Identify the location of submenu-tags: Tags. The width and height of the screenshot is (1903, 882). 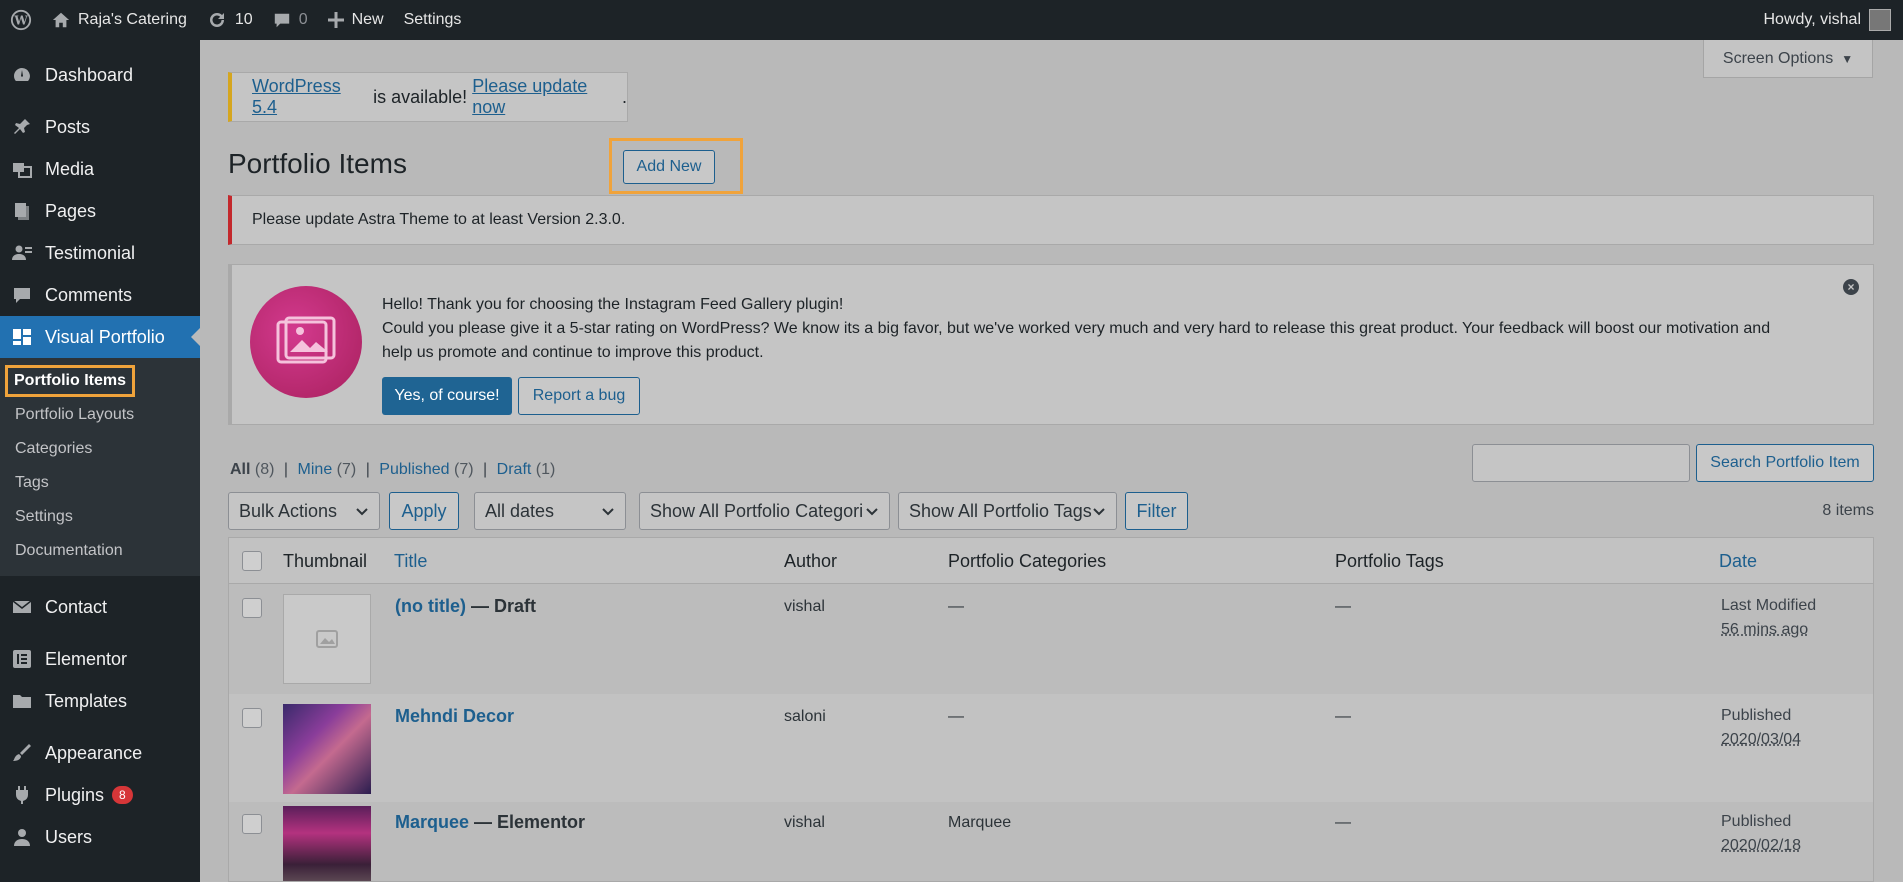
(100, 483).